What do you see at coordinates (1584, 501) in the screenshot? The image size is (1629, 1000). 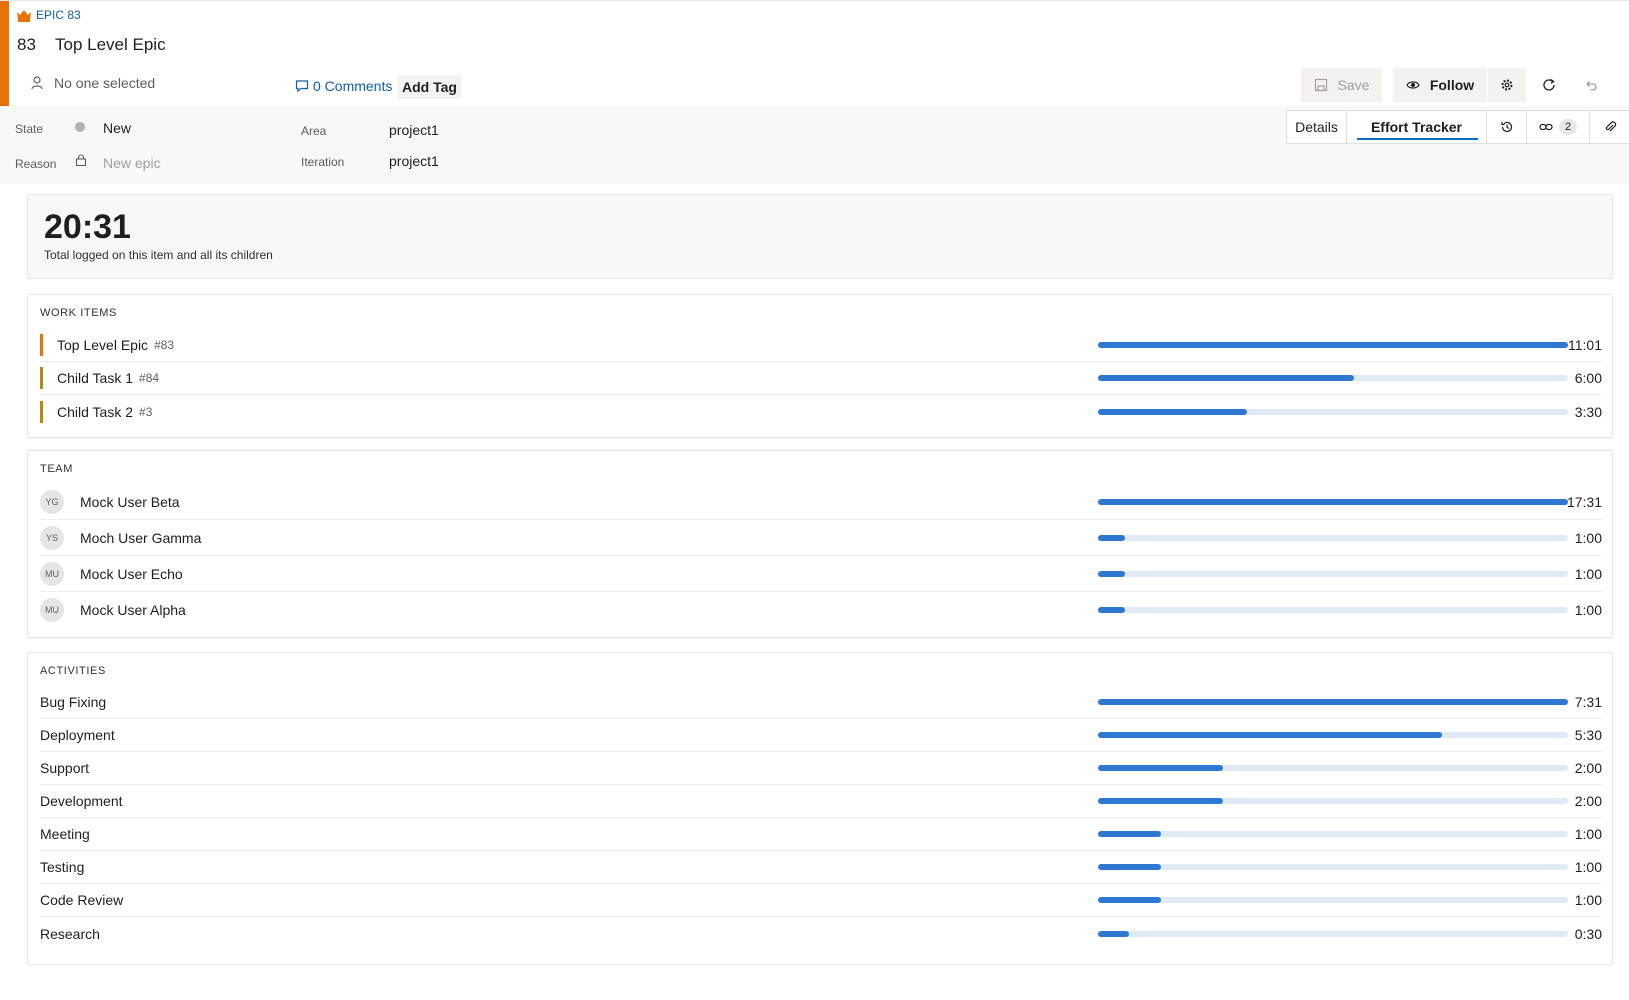 I see `time-value: 17:31` at bounding box center [1584, 501].